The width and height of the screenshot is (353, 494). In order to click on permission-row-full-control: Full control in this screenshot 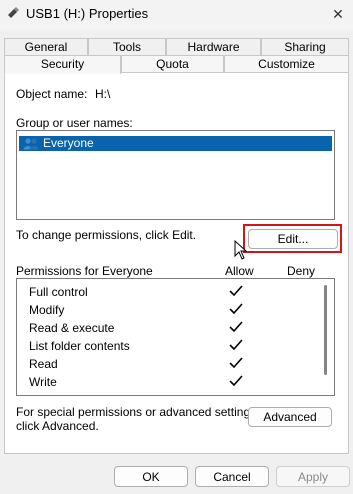, I will do `click(167, 292)`.